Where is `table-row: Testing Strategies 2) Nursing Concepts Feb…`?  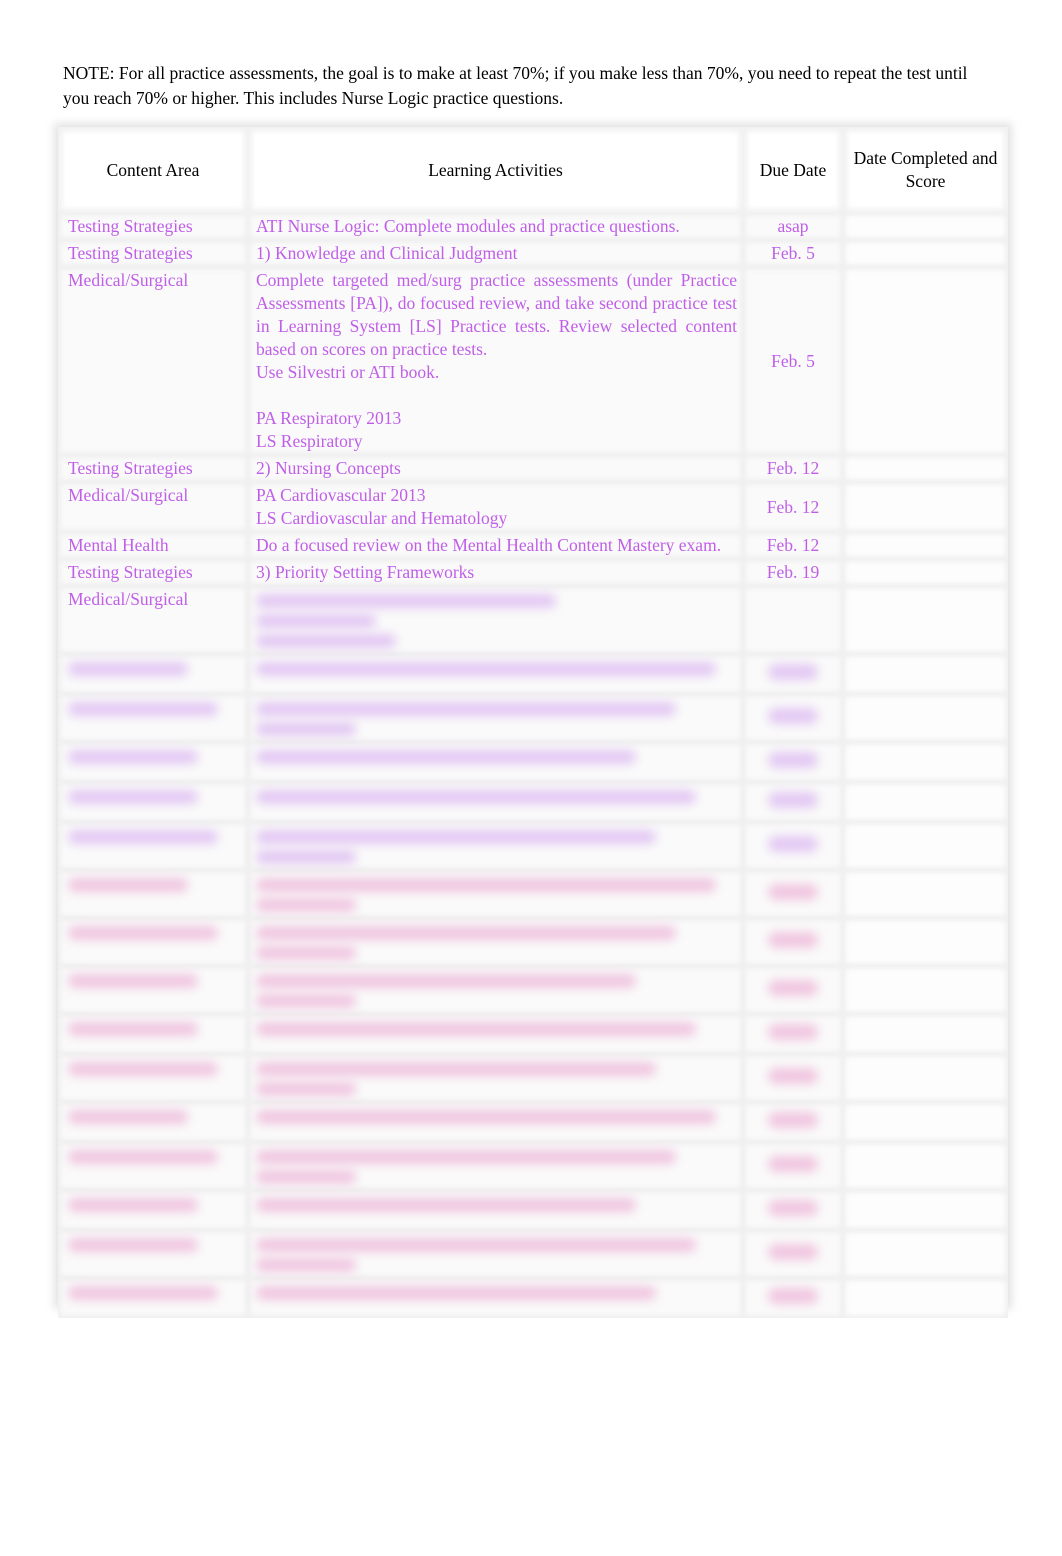 table-row: Testing Strategies 2) Nursing Concepts Feb… is located at coordinates (533, 468).